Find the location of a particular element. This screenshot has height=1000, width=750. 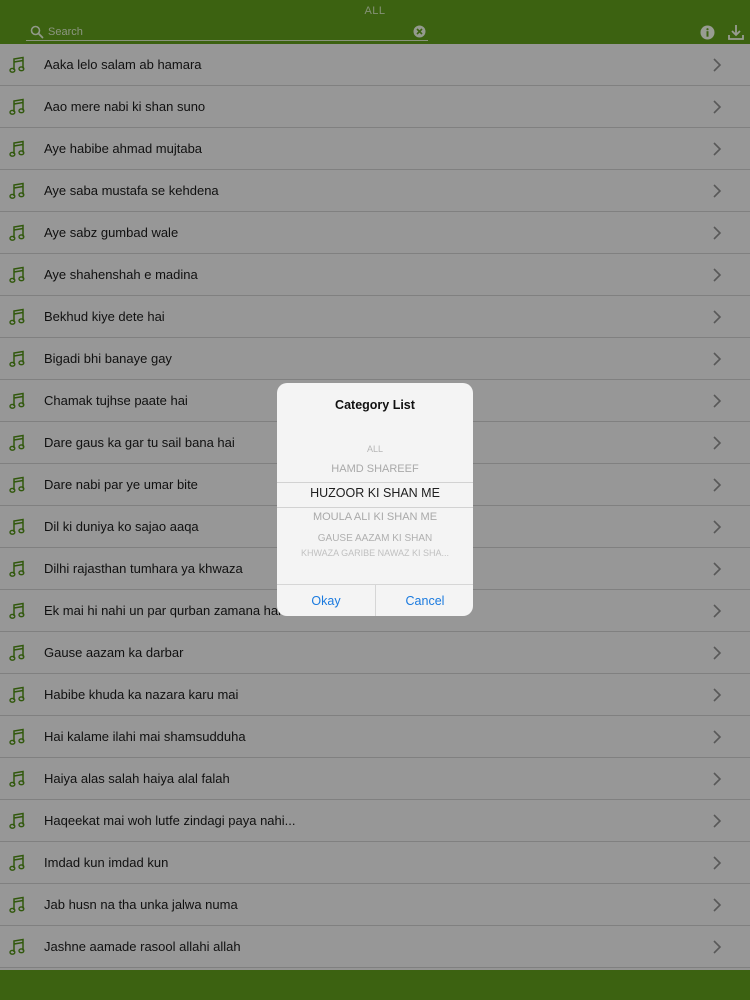

cancel-button: Cancel is located at coordinates (424, 600).